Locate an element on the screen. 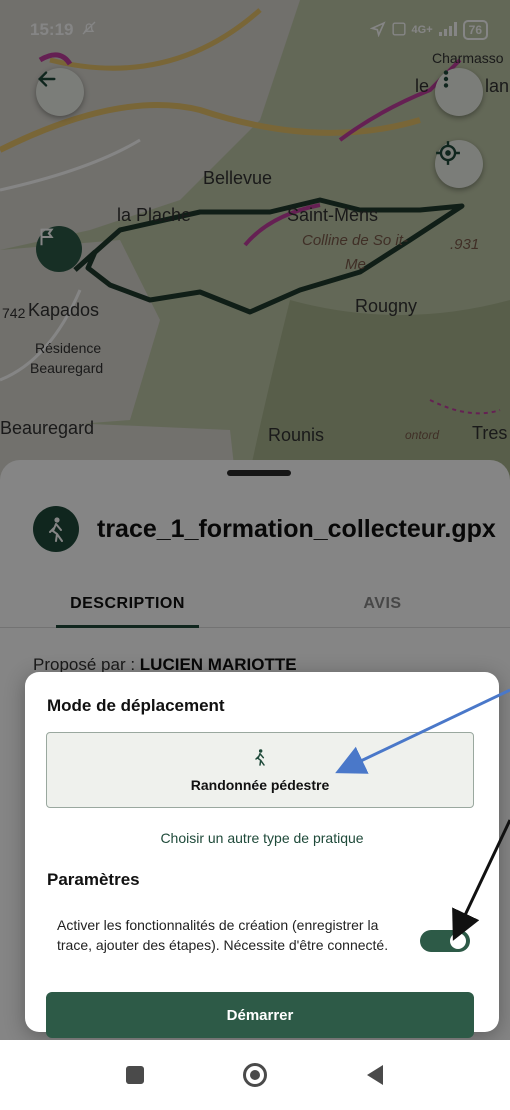 The height and width of the screenshot is (1110, 510). travel-mode-selector: Randonnée pédestre is located at coordinates (260, 770).